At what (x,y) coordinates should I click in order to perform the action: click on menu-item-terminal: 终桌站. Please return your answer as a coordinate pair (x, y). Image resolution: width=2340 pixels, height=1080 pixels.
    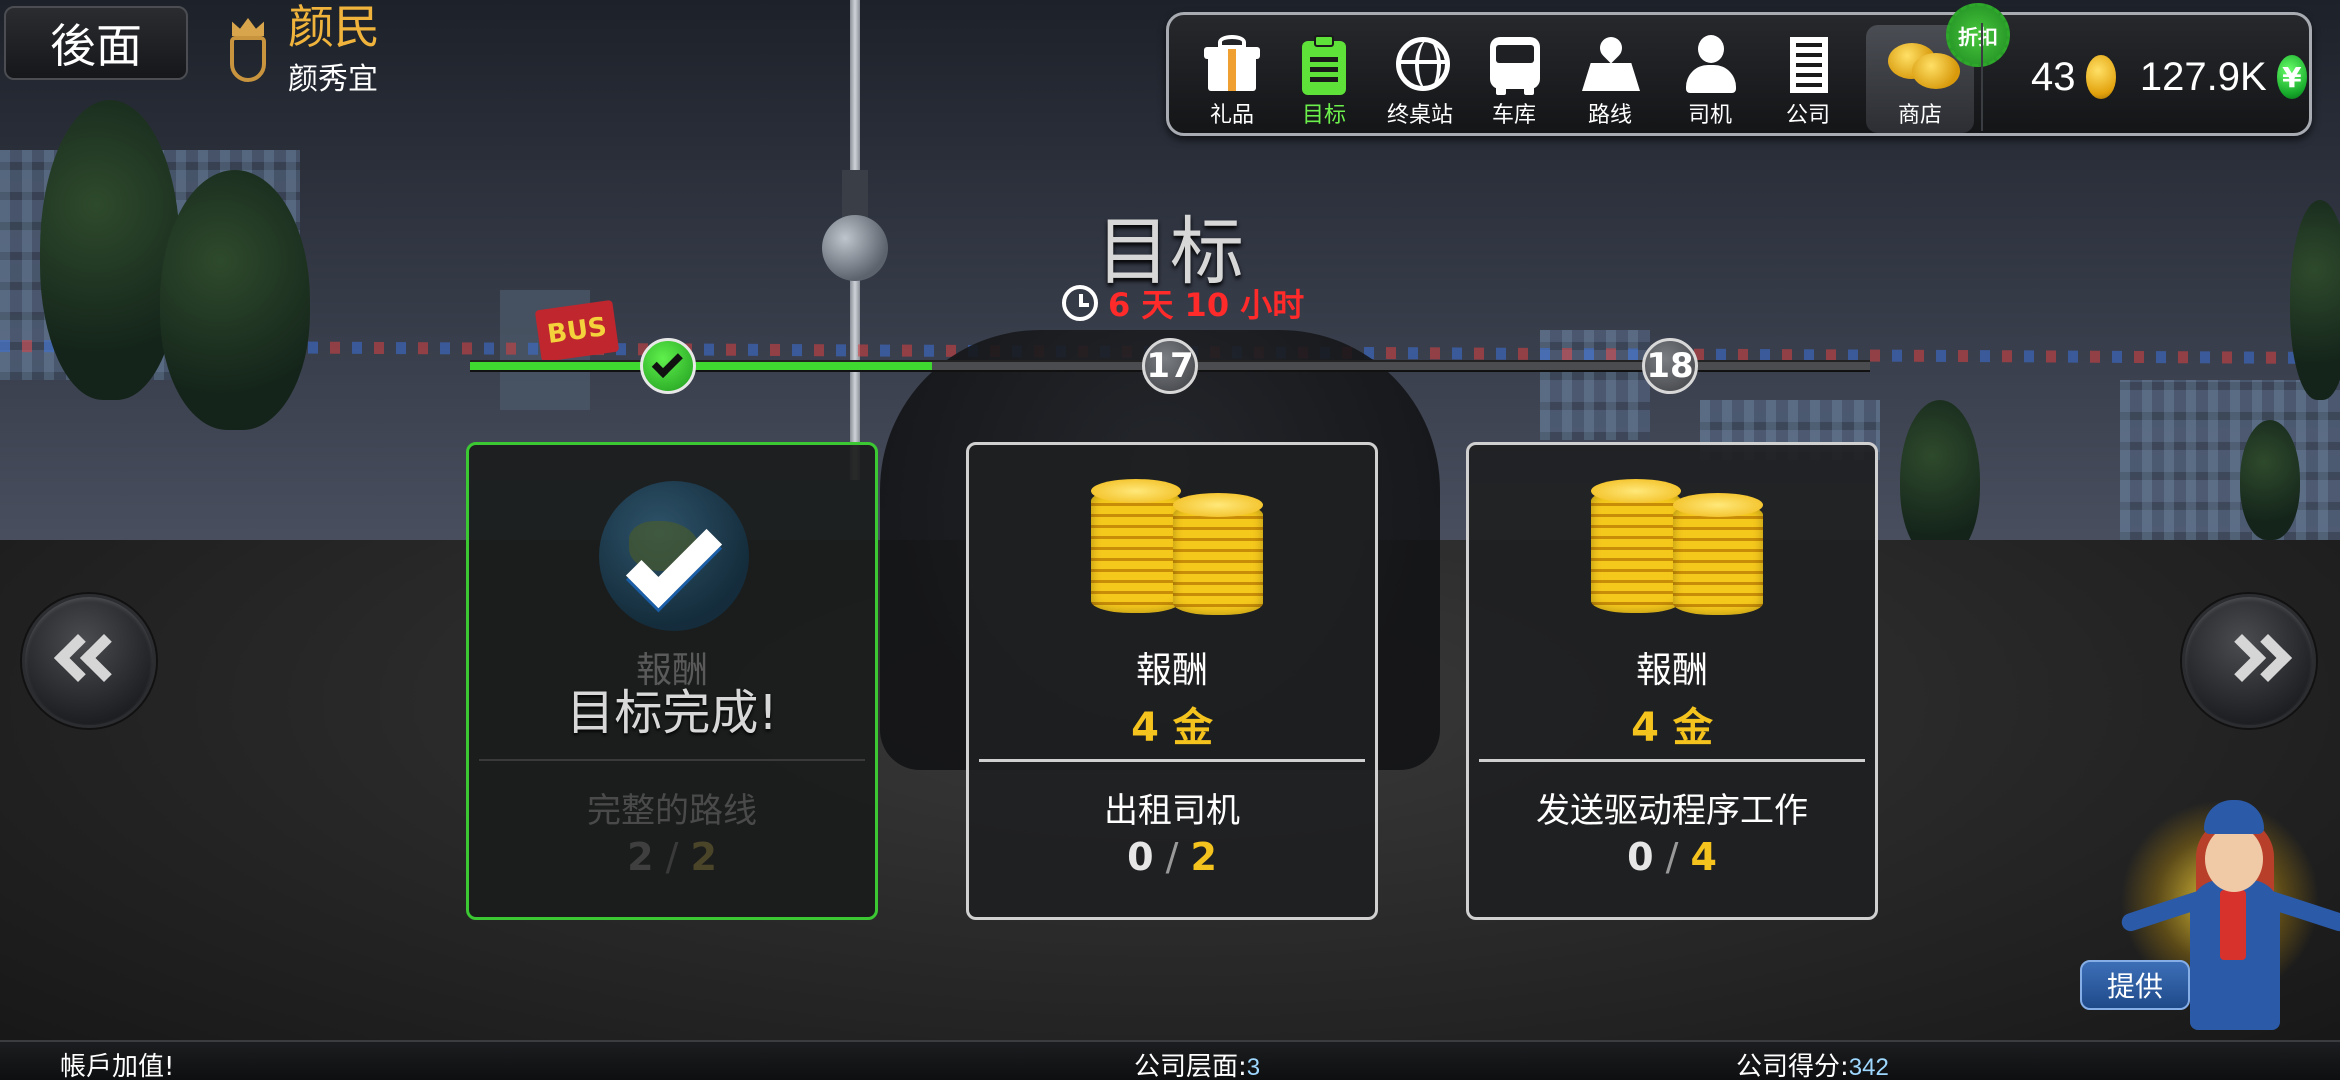
    Looking at the image, I should click on (1420, 83).